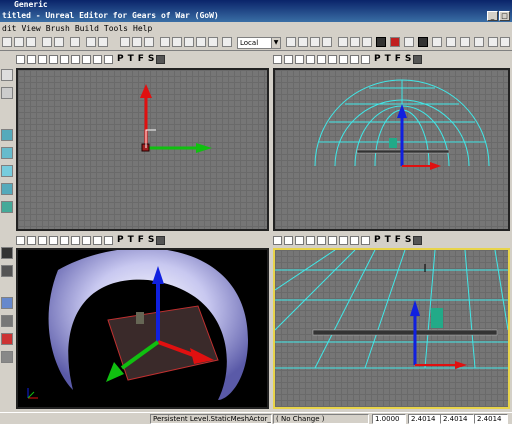  Describe the element at coordinates (7, 189) in the screenshot. I see `sheet-brush-icon` at that location.